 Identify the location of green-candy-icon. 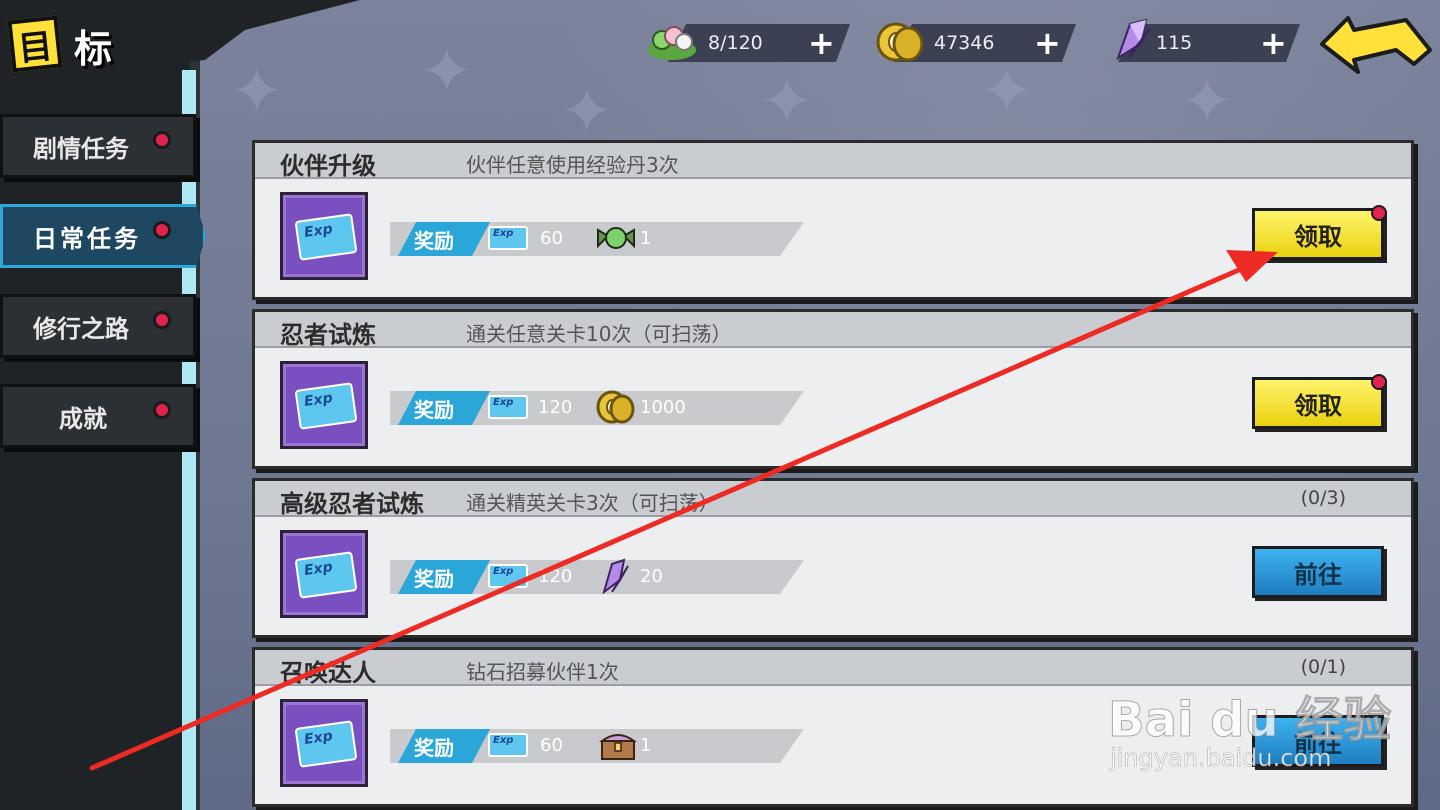
(616, 238).